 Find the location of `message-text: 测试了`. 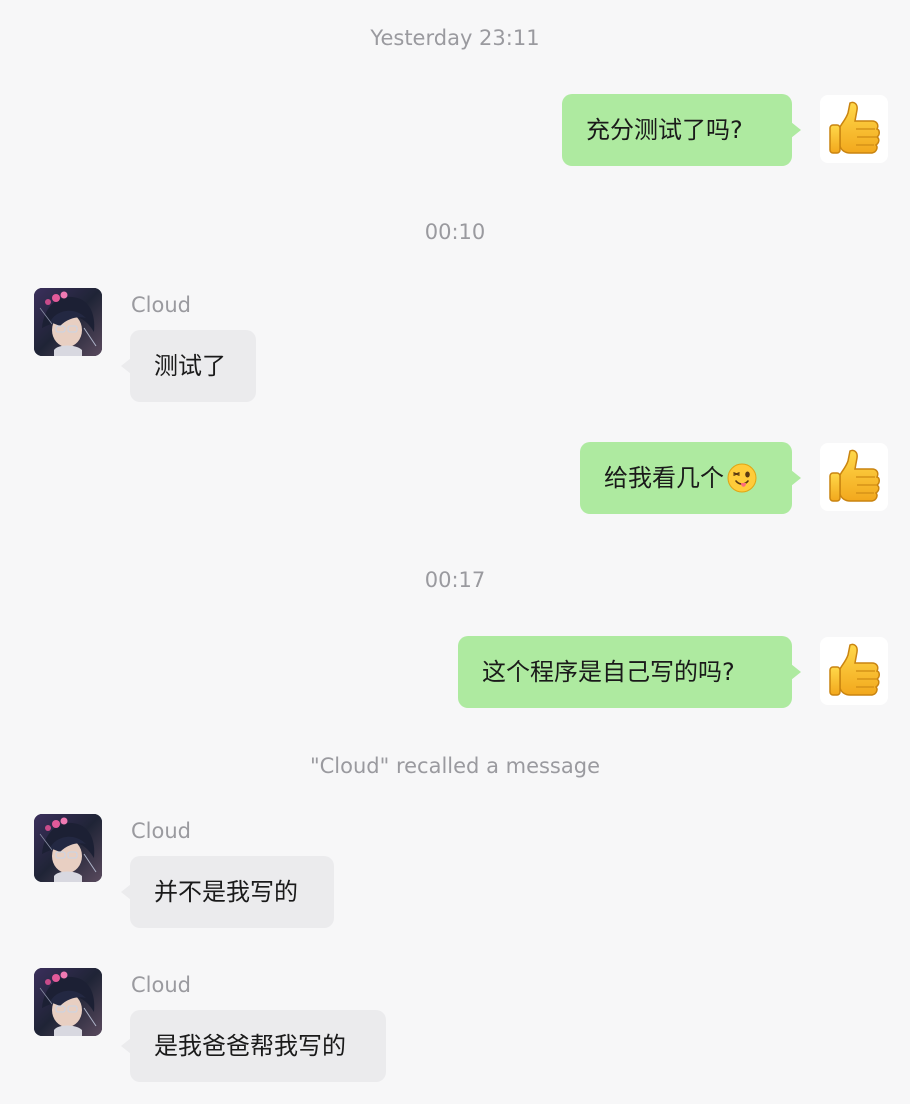

message-text: 测试了 is located at coordinates (190, 366).